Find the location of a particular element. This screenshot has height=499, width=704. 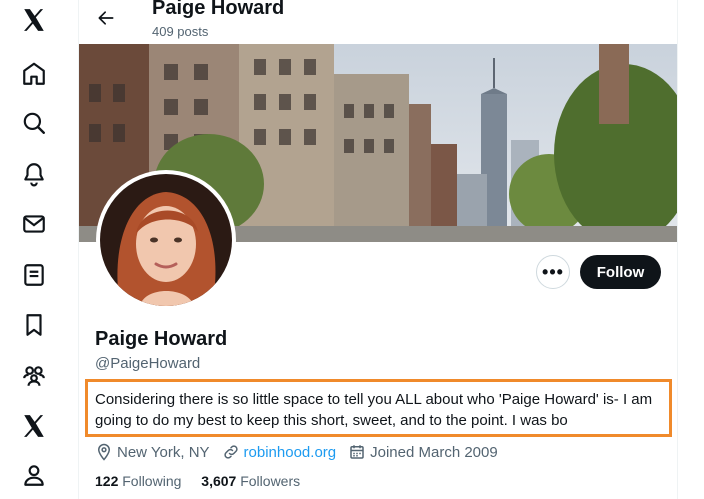

joined-text: Joined March 2009 is located at coordinates (434, 452).